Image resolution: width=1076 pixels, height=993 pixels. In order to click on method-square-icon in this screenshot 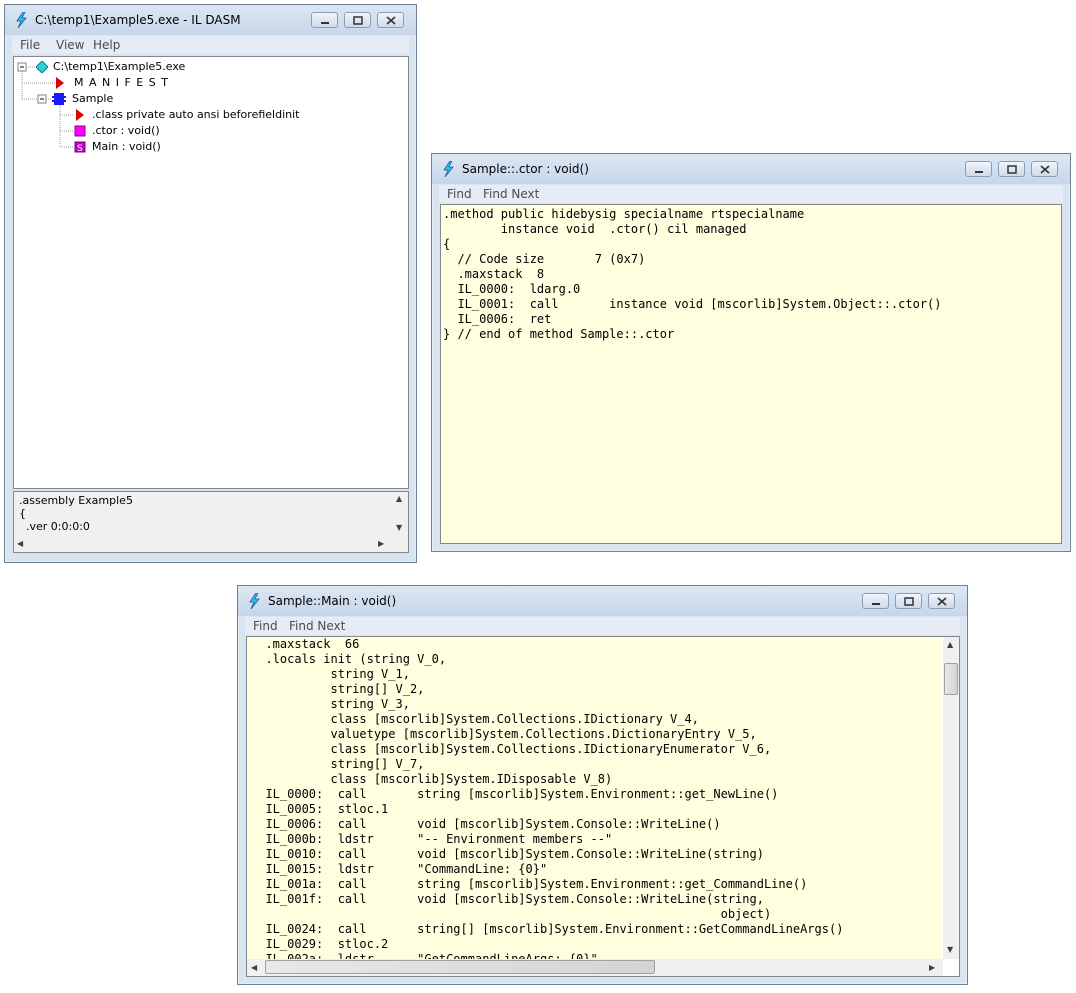, I will do `click(80, 131)`.